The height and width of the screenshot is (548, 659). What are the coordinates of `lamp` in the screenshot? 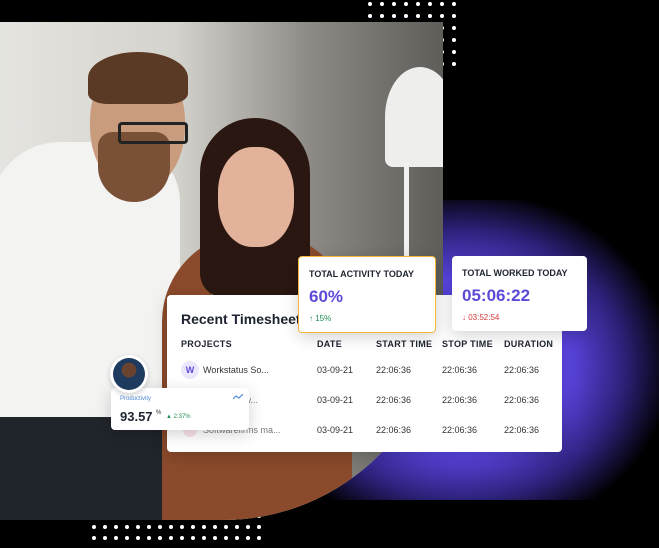 It's located at (414, 117).